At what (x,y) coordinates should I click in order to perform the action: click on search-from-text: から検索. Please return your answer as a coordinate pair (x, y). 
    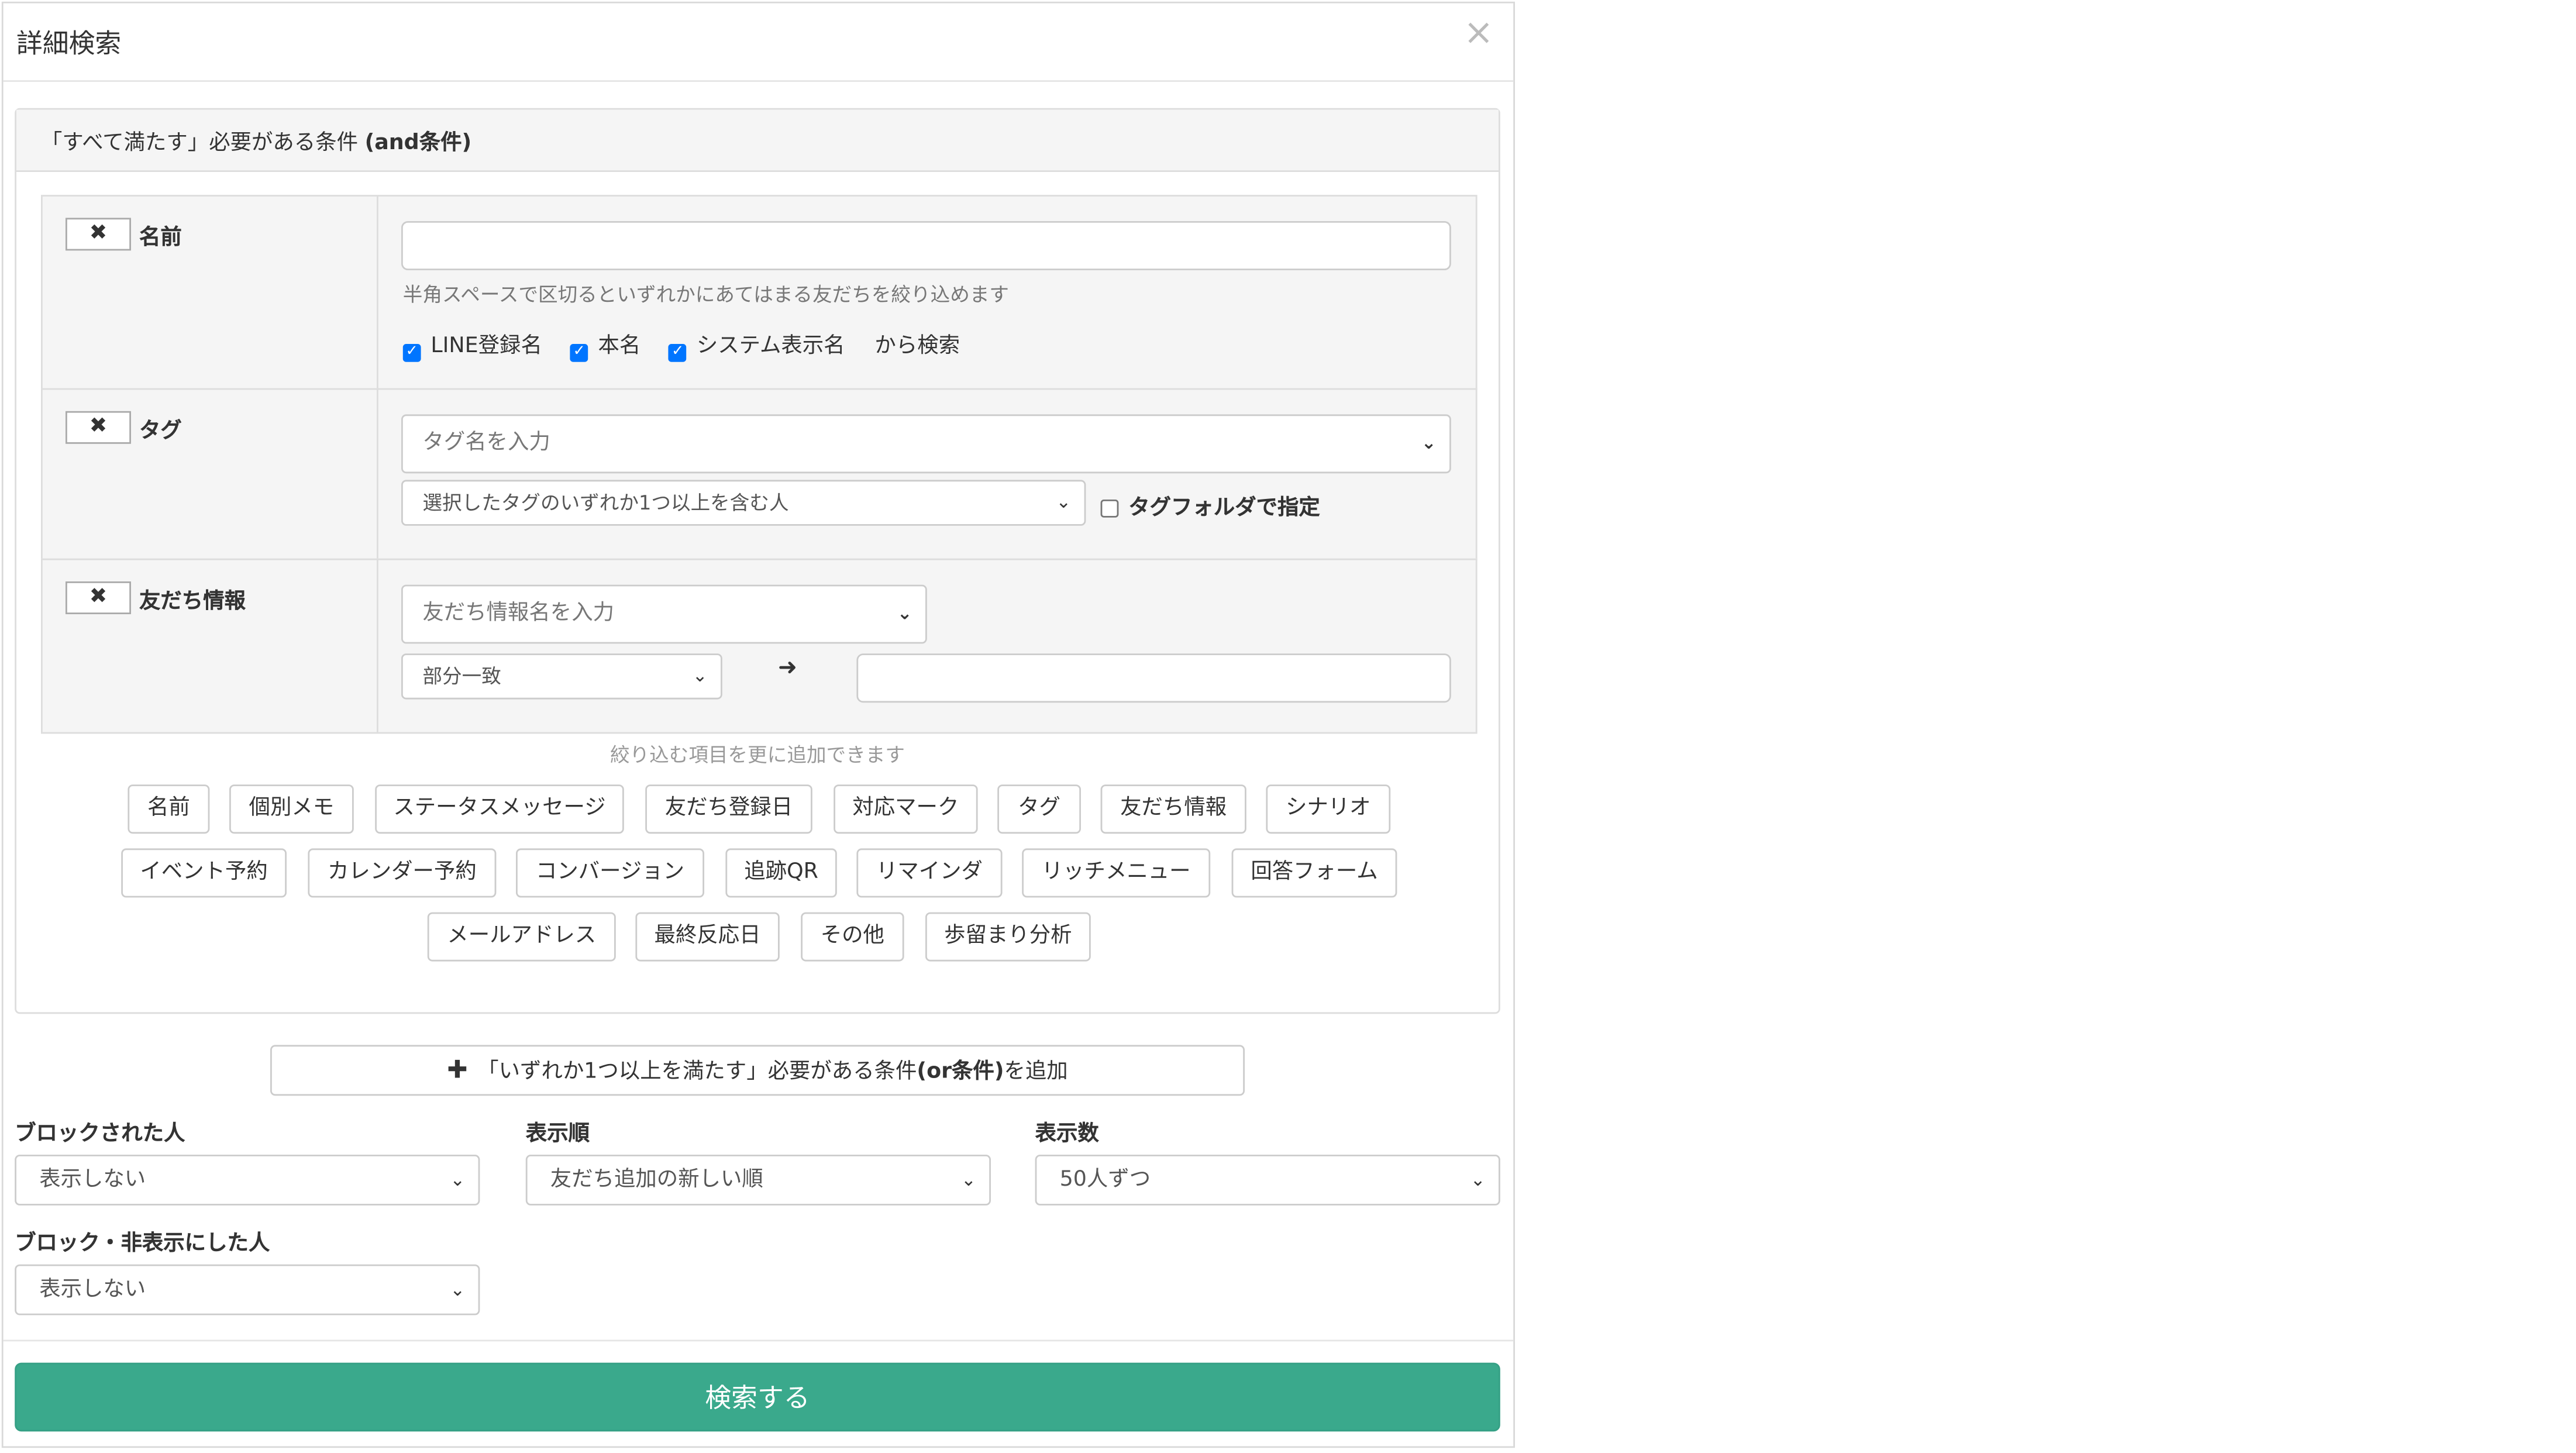
    Looking at the image, I should click on (917, 347).